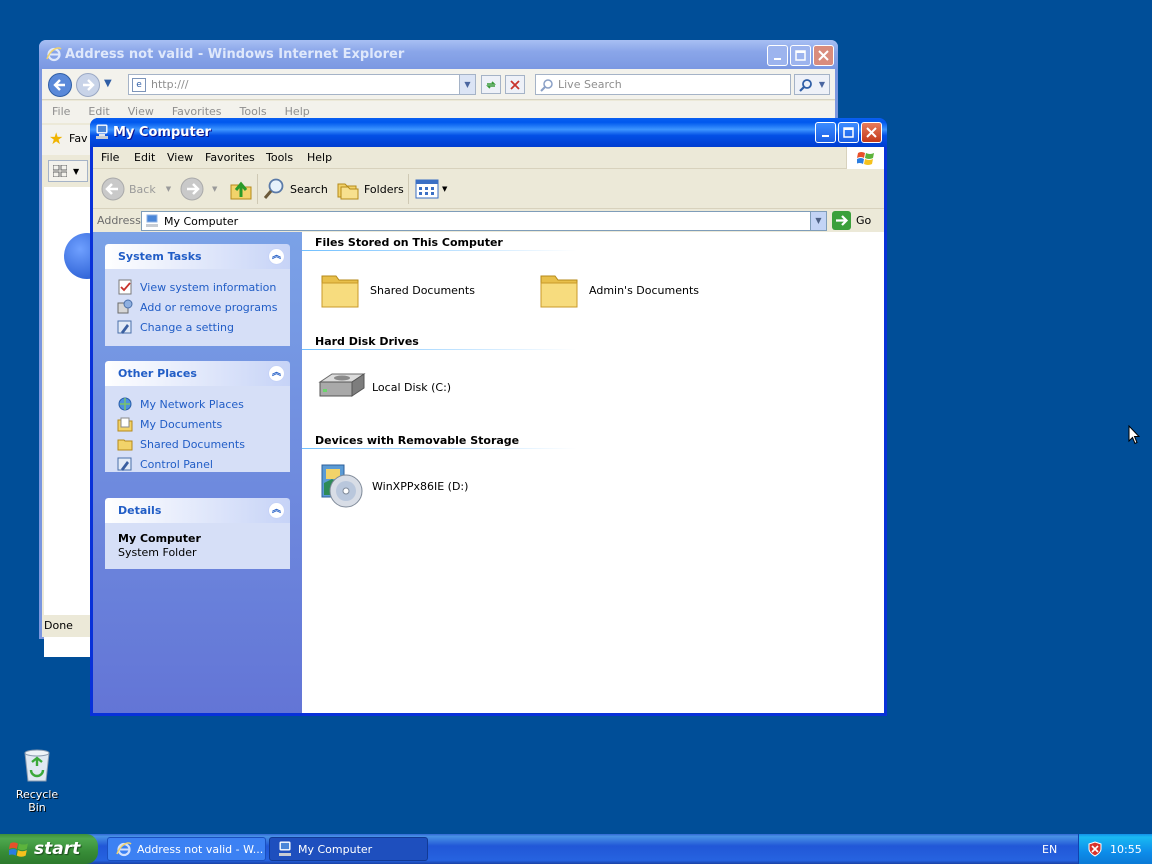 This screenshot has width=1152, height=864. Describe the element at coordinates (56, 138) in the screenshot. I see `favorites-star-icon: ★` at that location.